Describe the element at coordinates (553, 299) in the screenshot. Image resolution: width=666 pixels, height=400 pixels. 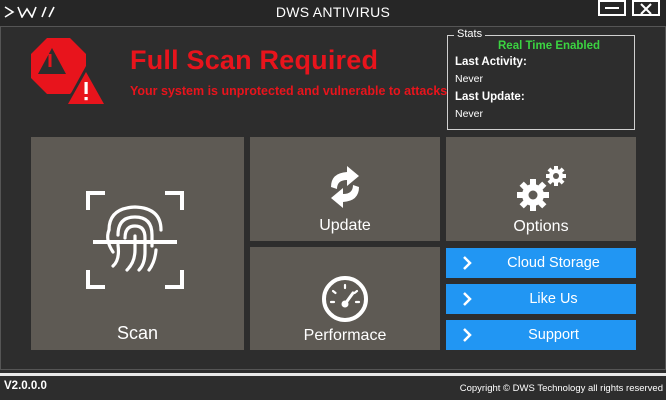
I see `like-us-label: Like Us` at that location.